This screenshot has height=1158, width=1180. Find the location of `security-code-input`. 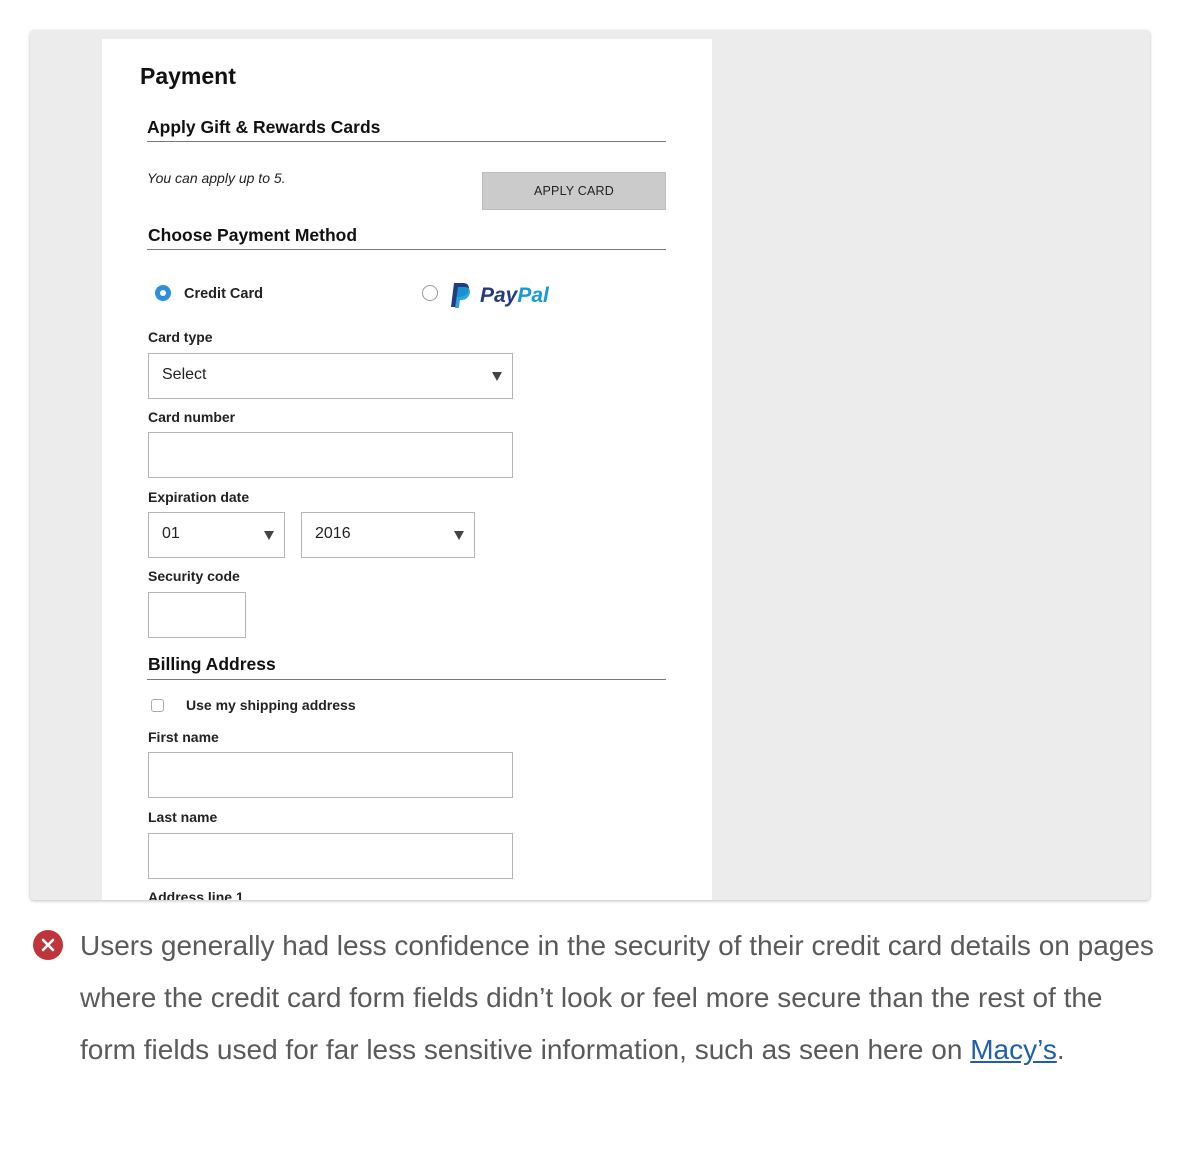

security-code-input is located at coordinates (197, 615).